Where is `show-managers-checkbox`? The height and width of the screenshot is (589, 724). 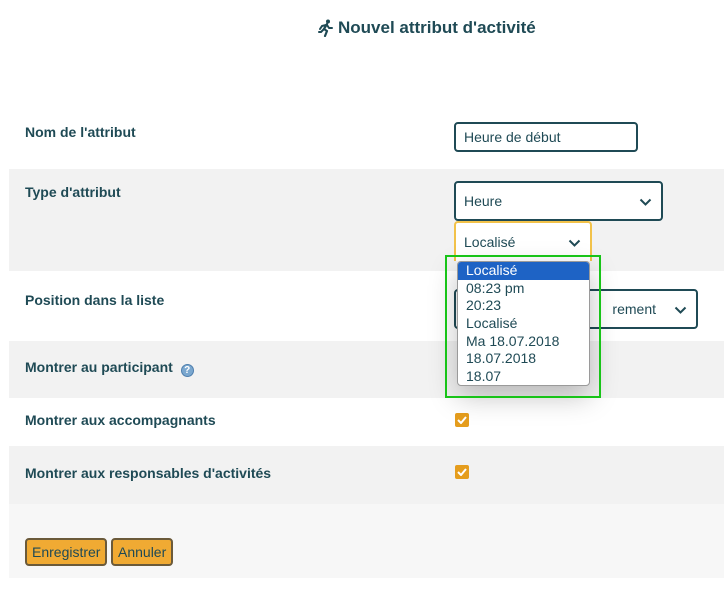
show-managers-checkbox is located at coordinates (462, 472).